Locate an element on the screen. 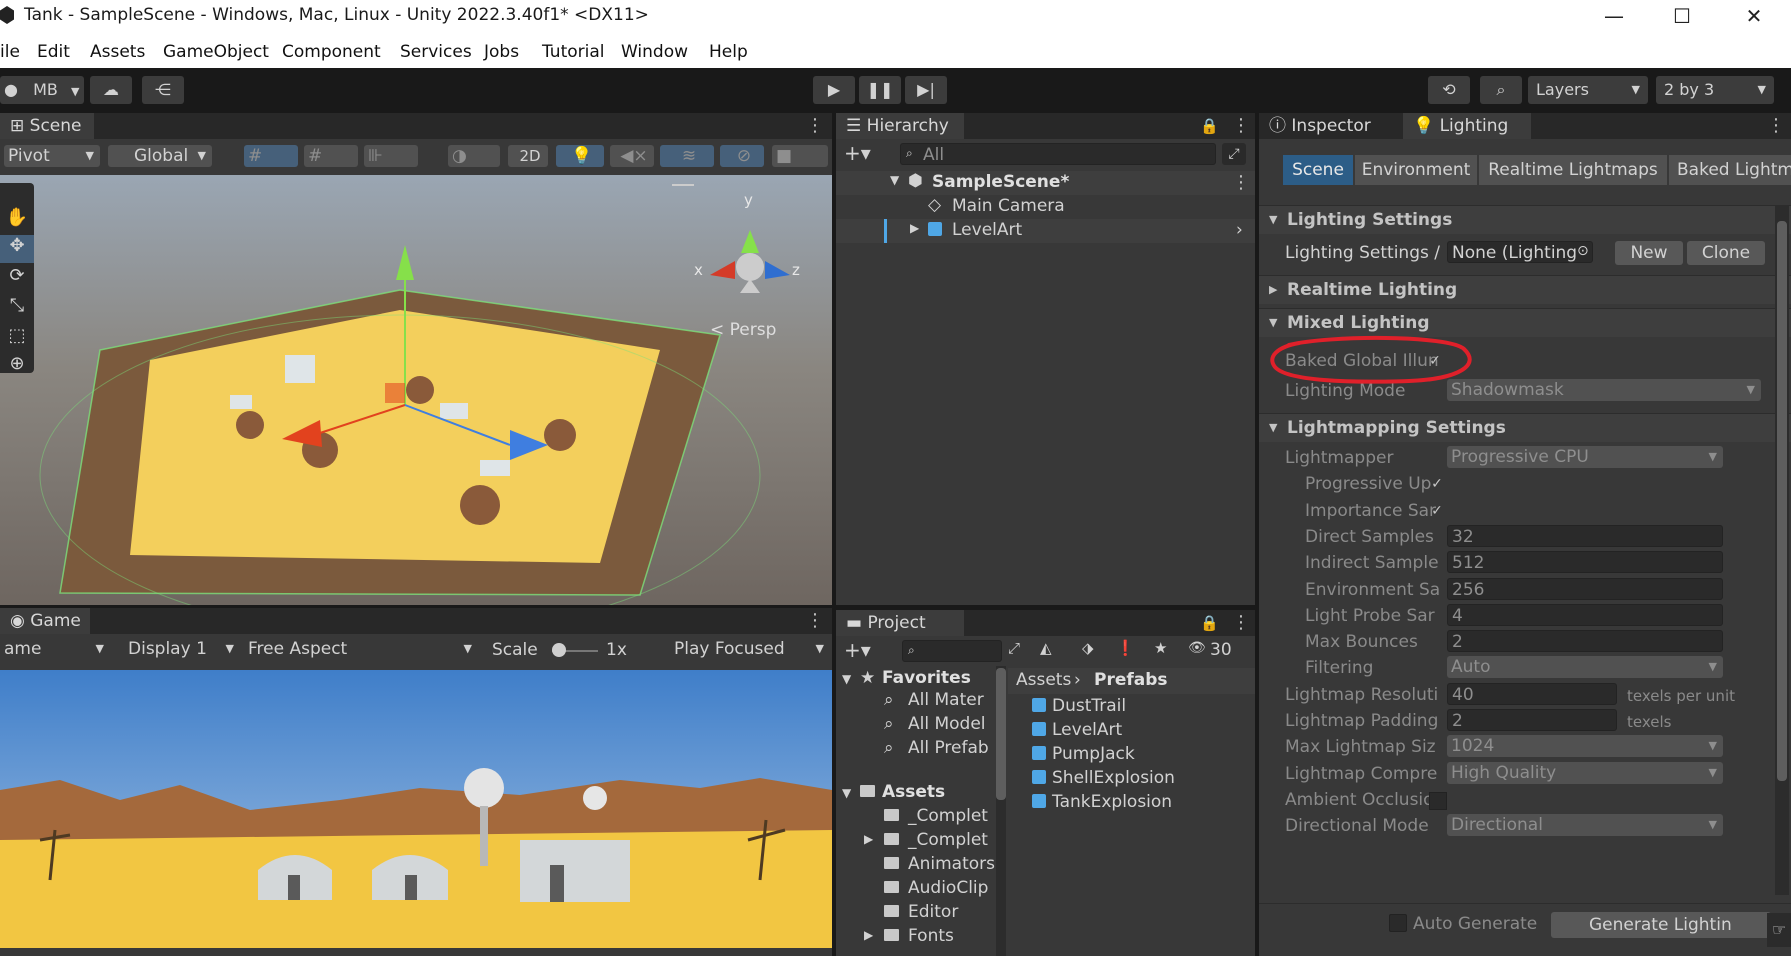 This screenshot has height=956, width=1791. favorite-item: All Model is located at coordinates (947, 724).